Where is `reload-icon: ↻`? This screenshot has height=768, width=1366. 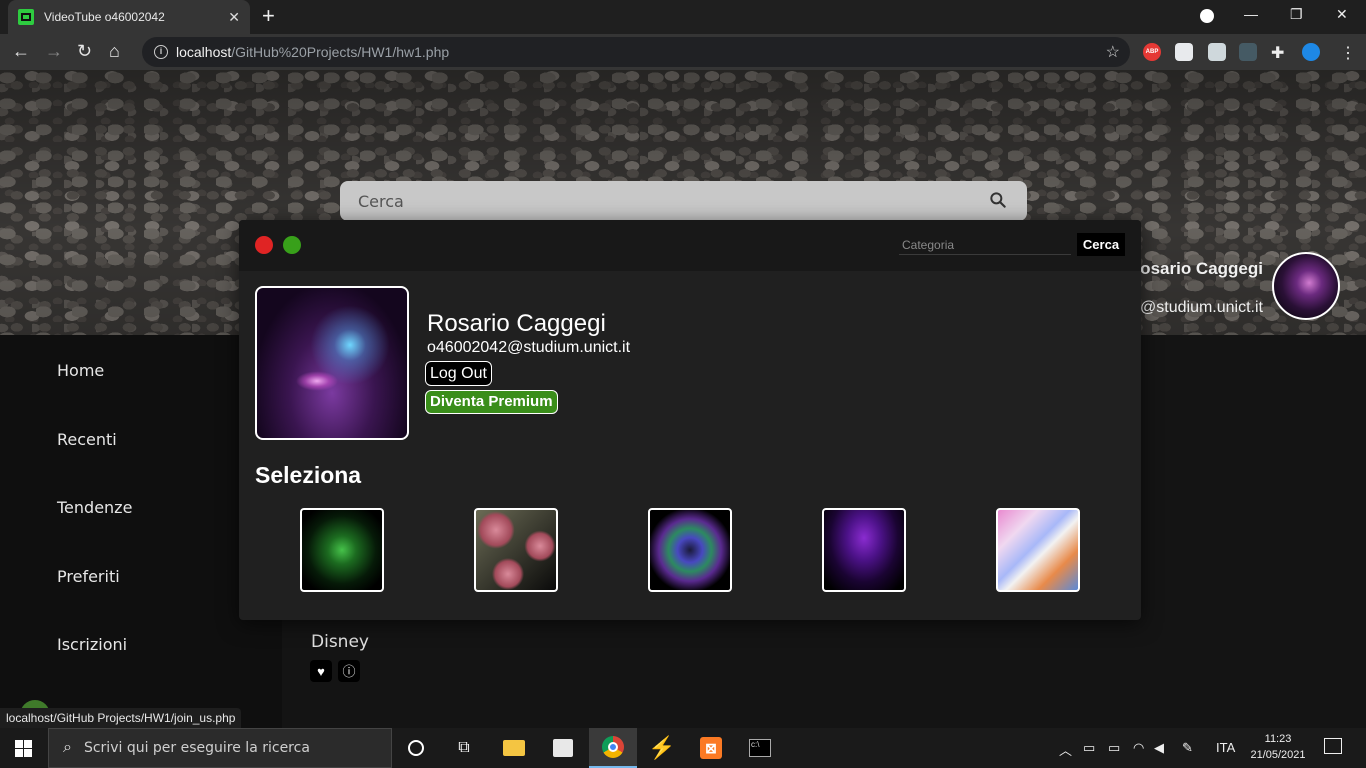
reload-icon: ↻ is located at coordinates (84, 51).